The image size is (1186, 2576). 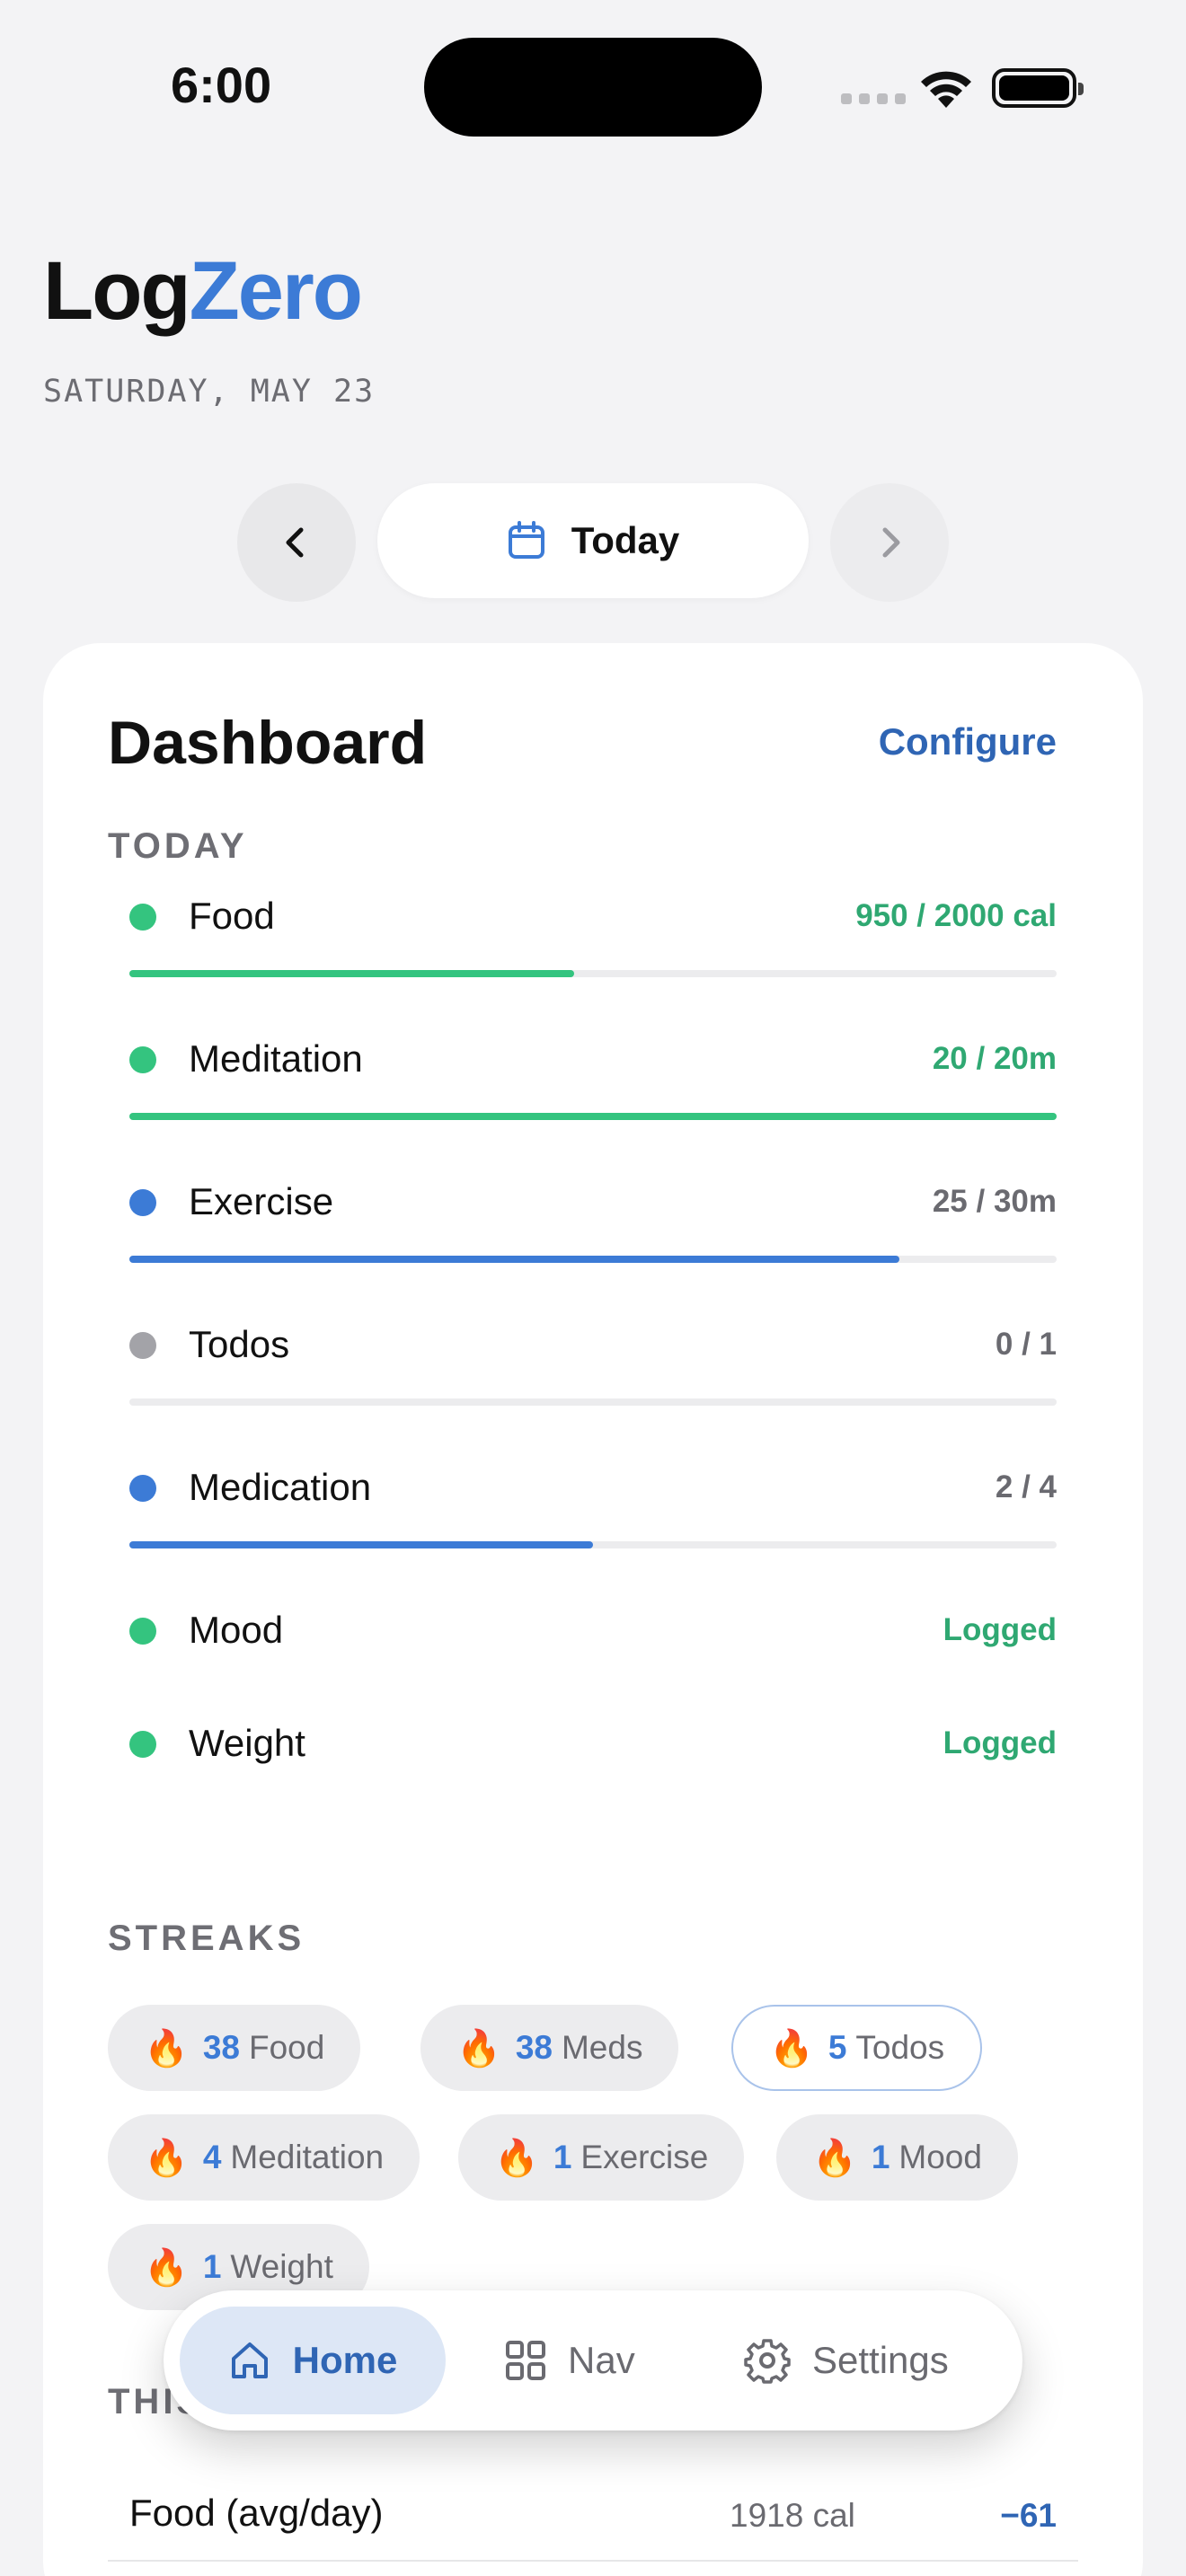 What do you see at coordinates (593, 1641) in the screenshot?
I see `tracker-row-mood: Mood Logged` at bounding box center [593, 1641].